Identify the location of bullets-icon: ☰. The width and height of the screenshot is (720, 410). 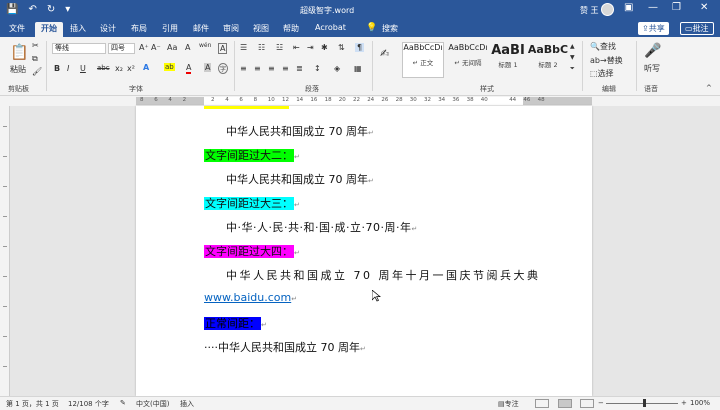
(243, 47).